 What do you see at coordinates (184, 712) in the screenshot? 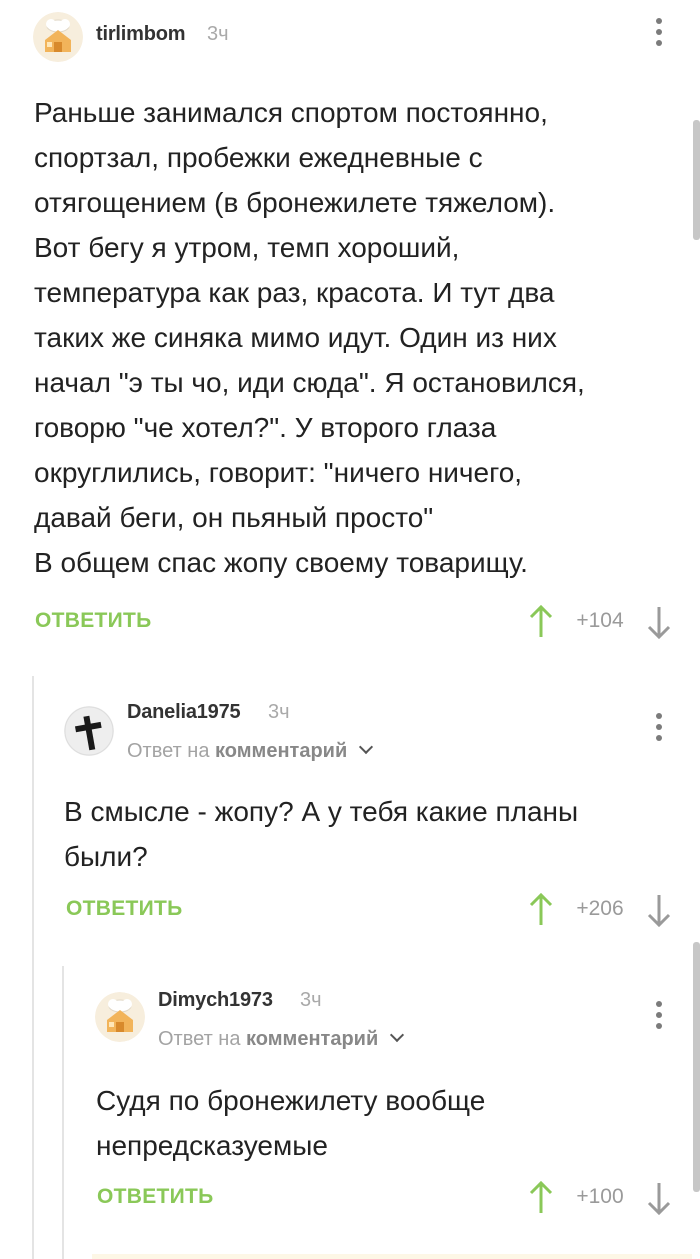
I see `comment-username: Danelia1975` at bounding box center [184, 712].